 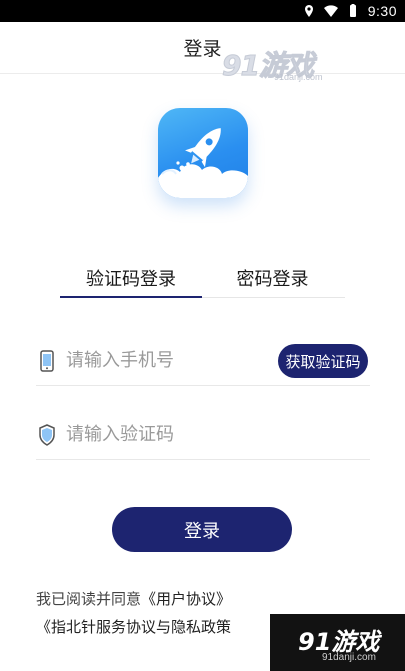 I want to click on get-code-button: 获取验证码, so click(x=323, y=361).